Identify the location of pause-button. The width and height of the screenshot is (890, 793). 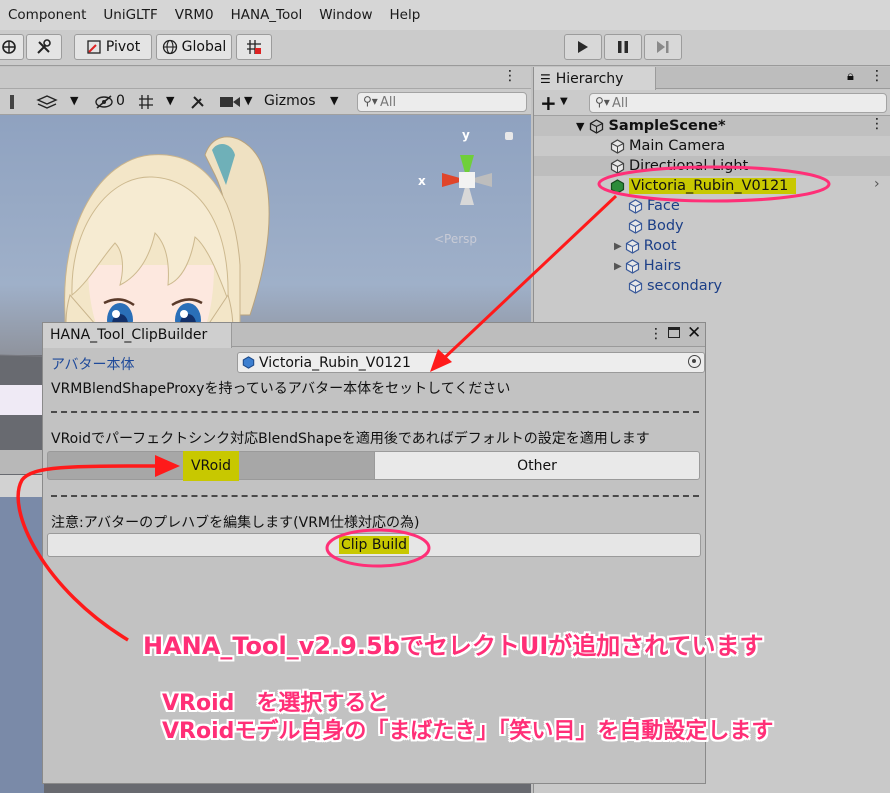
(623, 47).